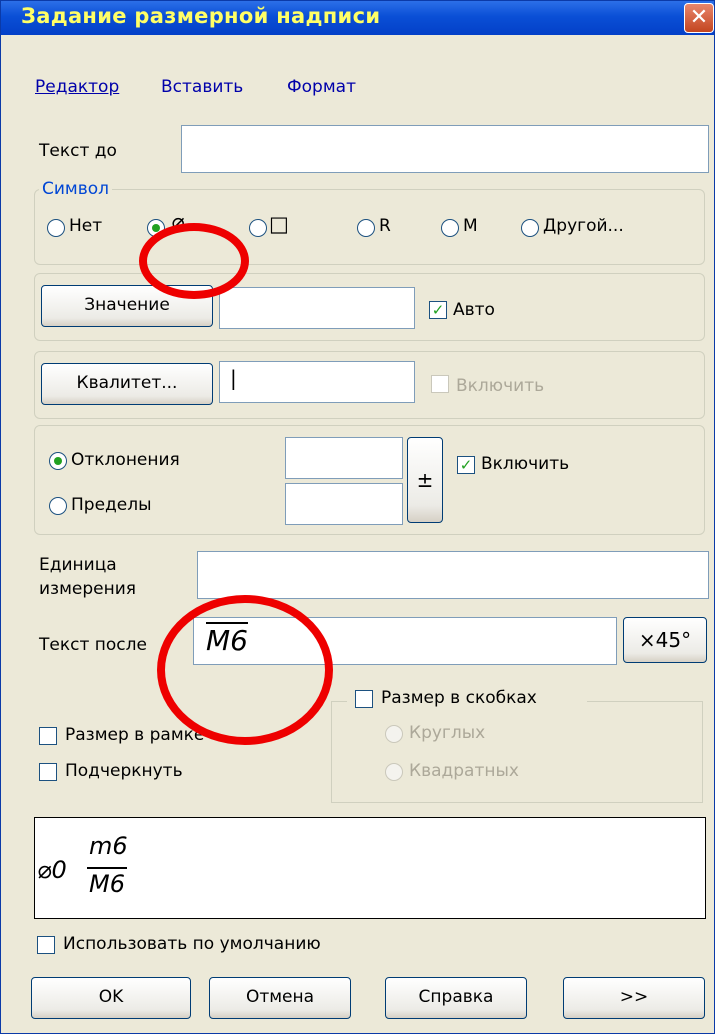 This screenshot has width=715, height=1034. Describe the element at coordinates (93, 645) in the screenshot. I see `text-after-label: Текст после` at that location.